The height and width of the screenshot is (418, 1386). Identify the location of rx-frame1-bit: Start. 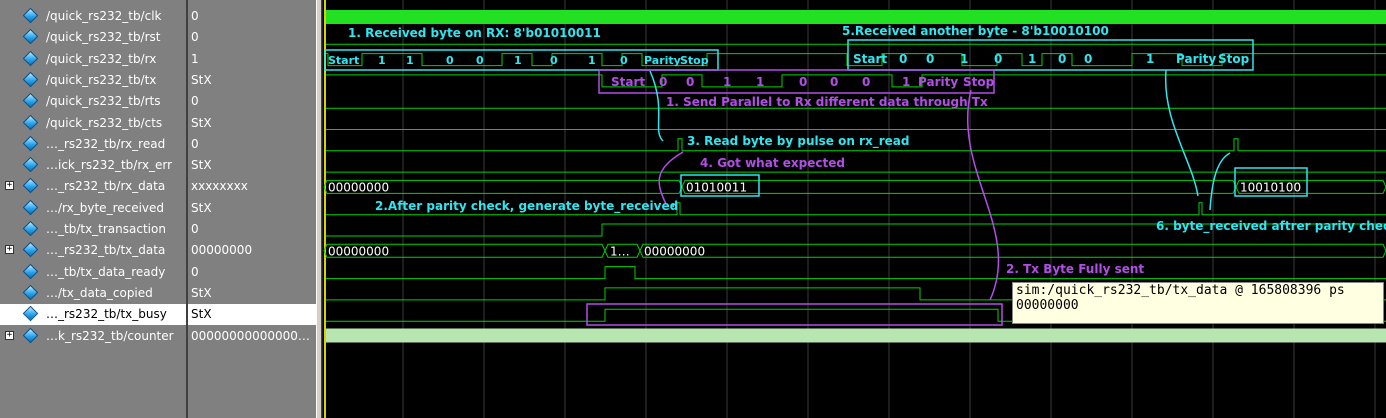
(343, 60).